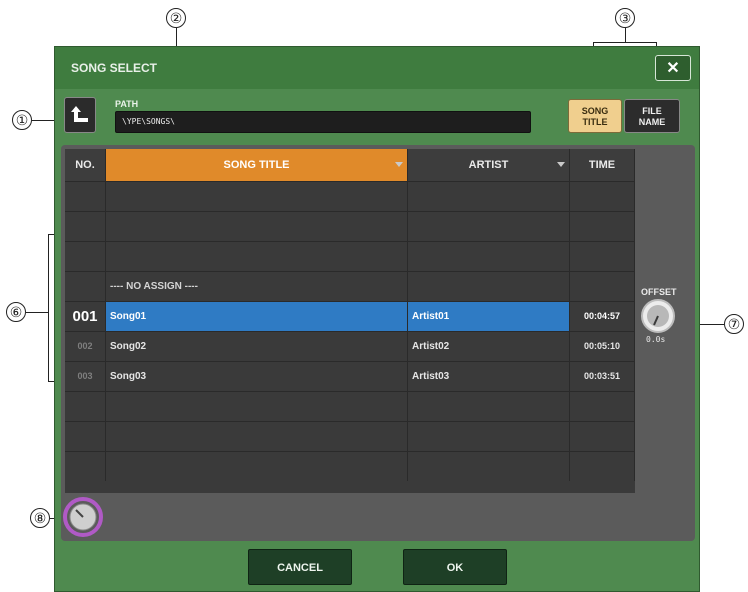 Image resolution: width=748 pixels, height=592 pixels. I want to click on file-name-toggle-line1: FILE, so click(652, 111).